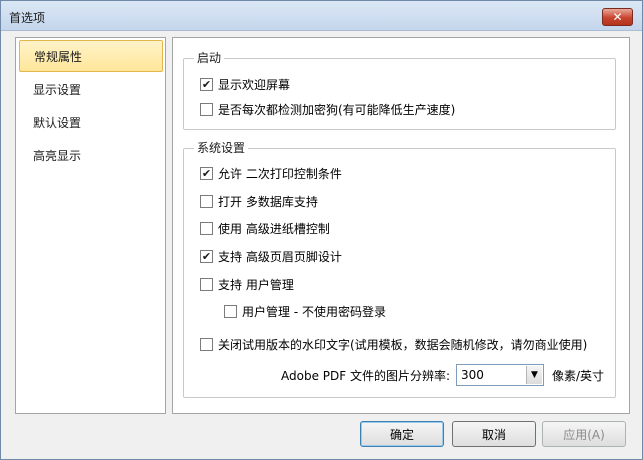  Describe the element at coordinates (337, 109) in the screenshot. I see `option-label: 是否每次都检测加密狗(有可能降低生产速度)` at that location.